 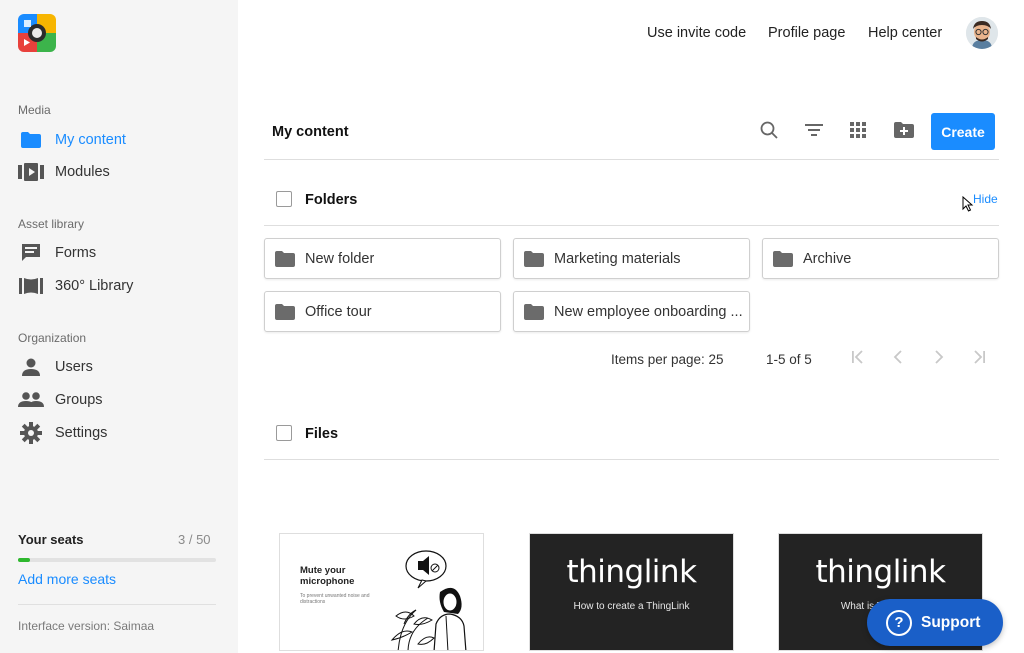 I want to click on sidebar-item-modules: Modules, so click(x=64, y=172).